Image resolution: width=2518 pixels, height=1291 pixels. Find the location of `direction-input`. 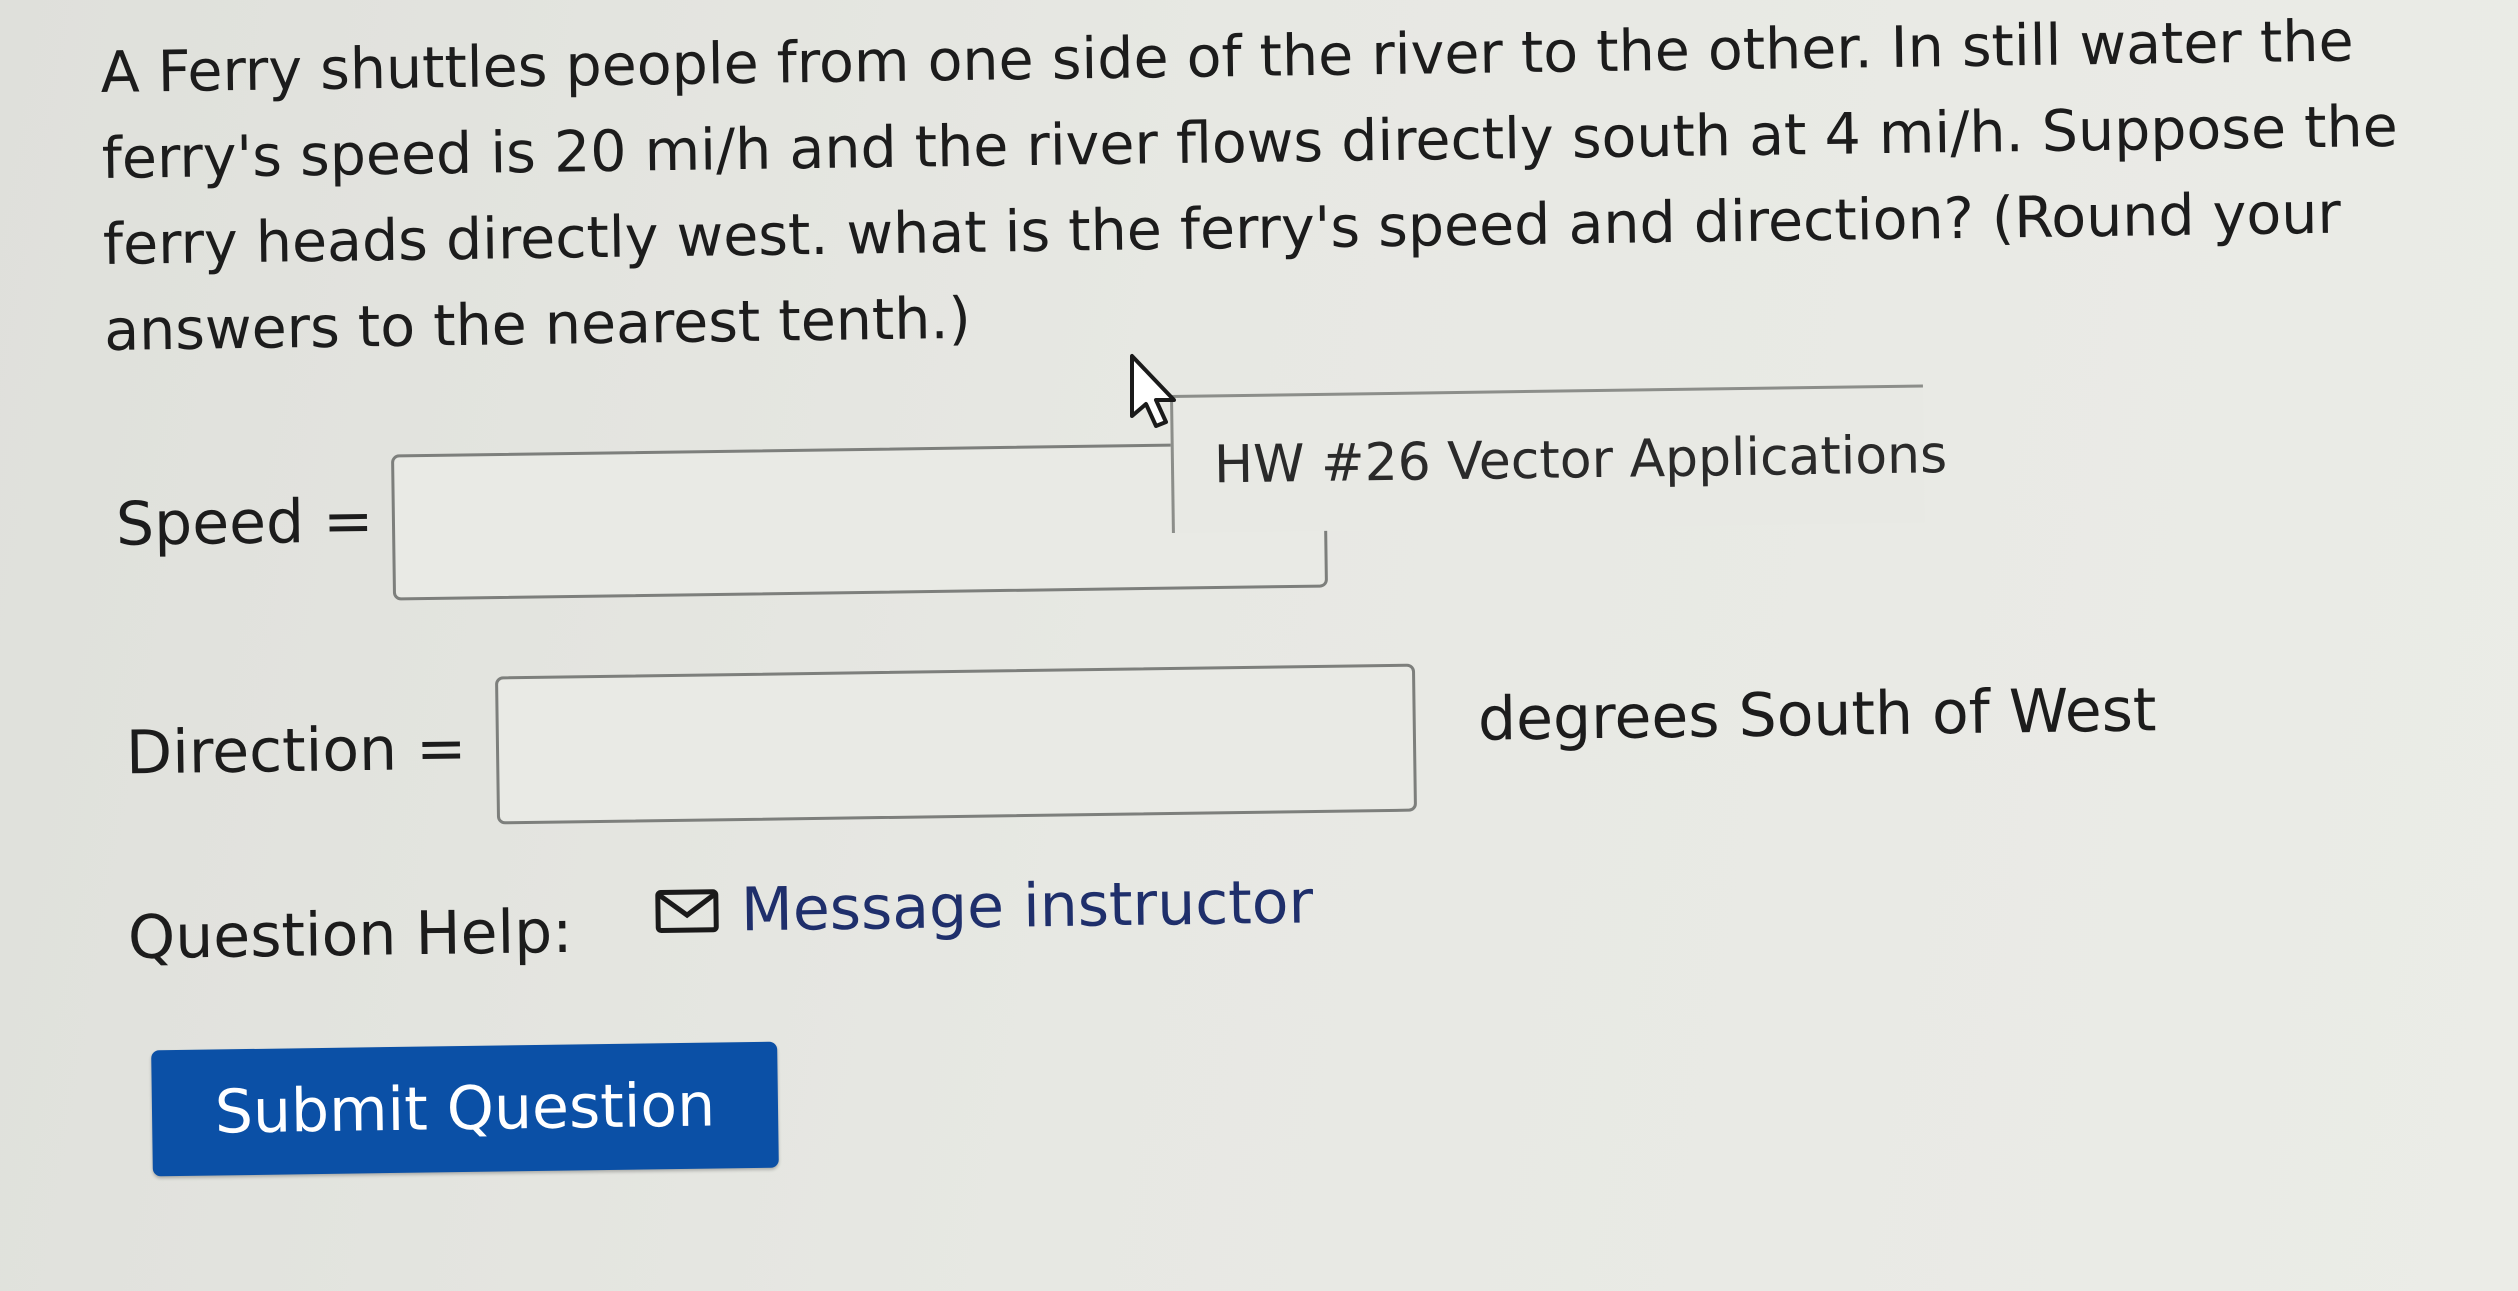

direction-input is located at coordinates (956, 744).